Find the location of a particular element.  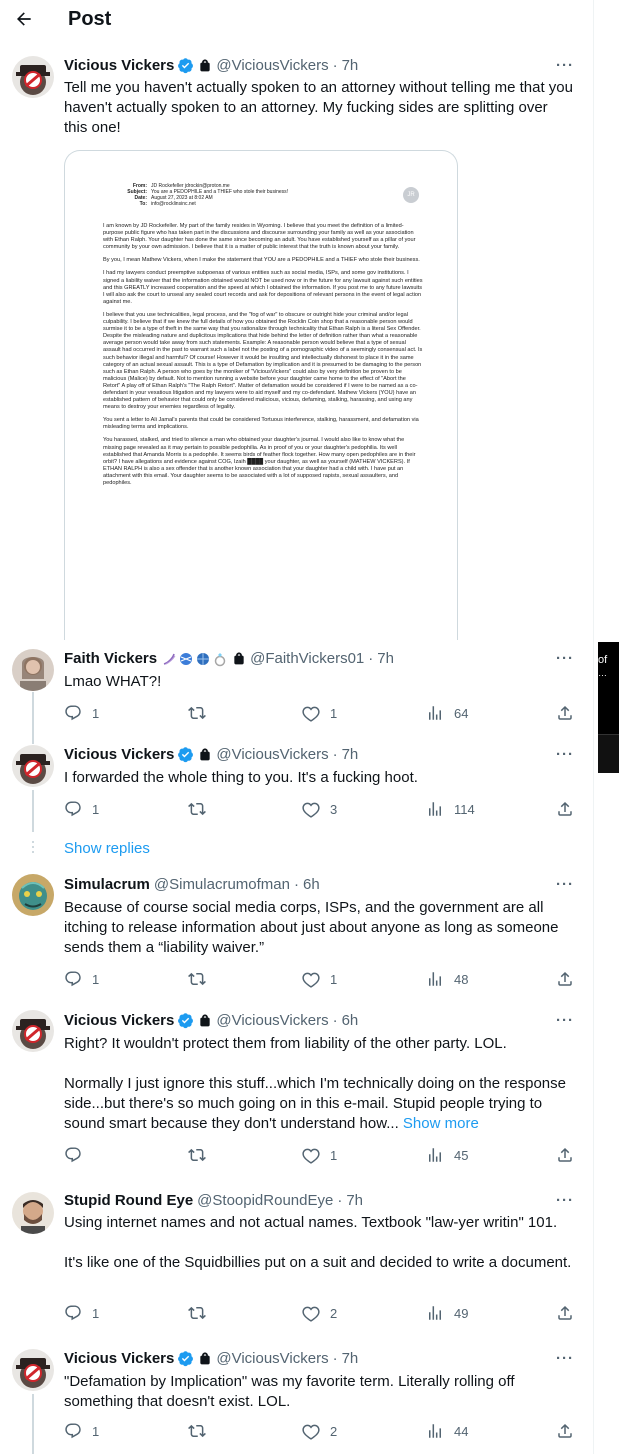

views-icon is located at coordinates (435, 979).